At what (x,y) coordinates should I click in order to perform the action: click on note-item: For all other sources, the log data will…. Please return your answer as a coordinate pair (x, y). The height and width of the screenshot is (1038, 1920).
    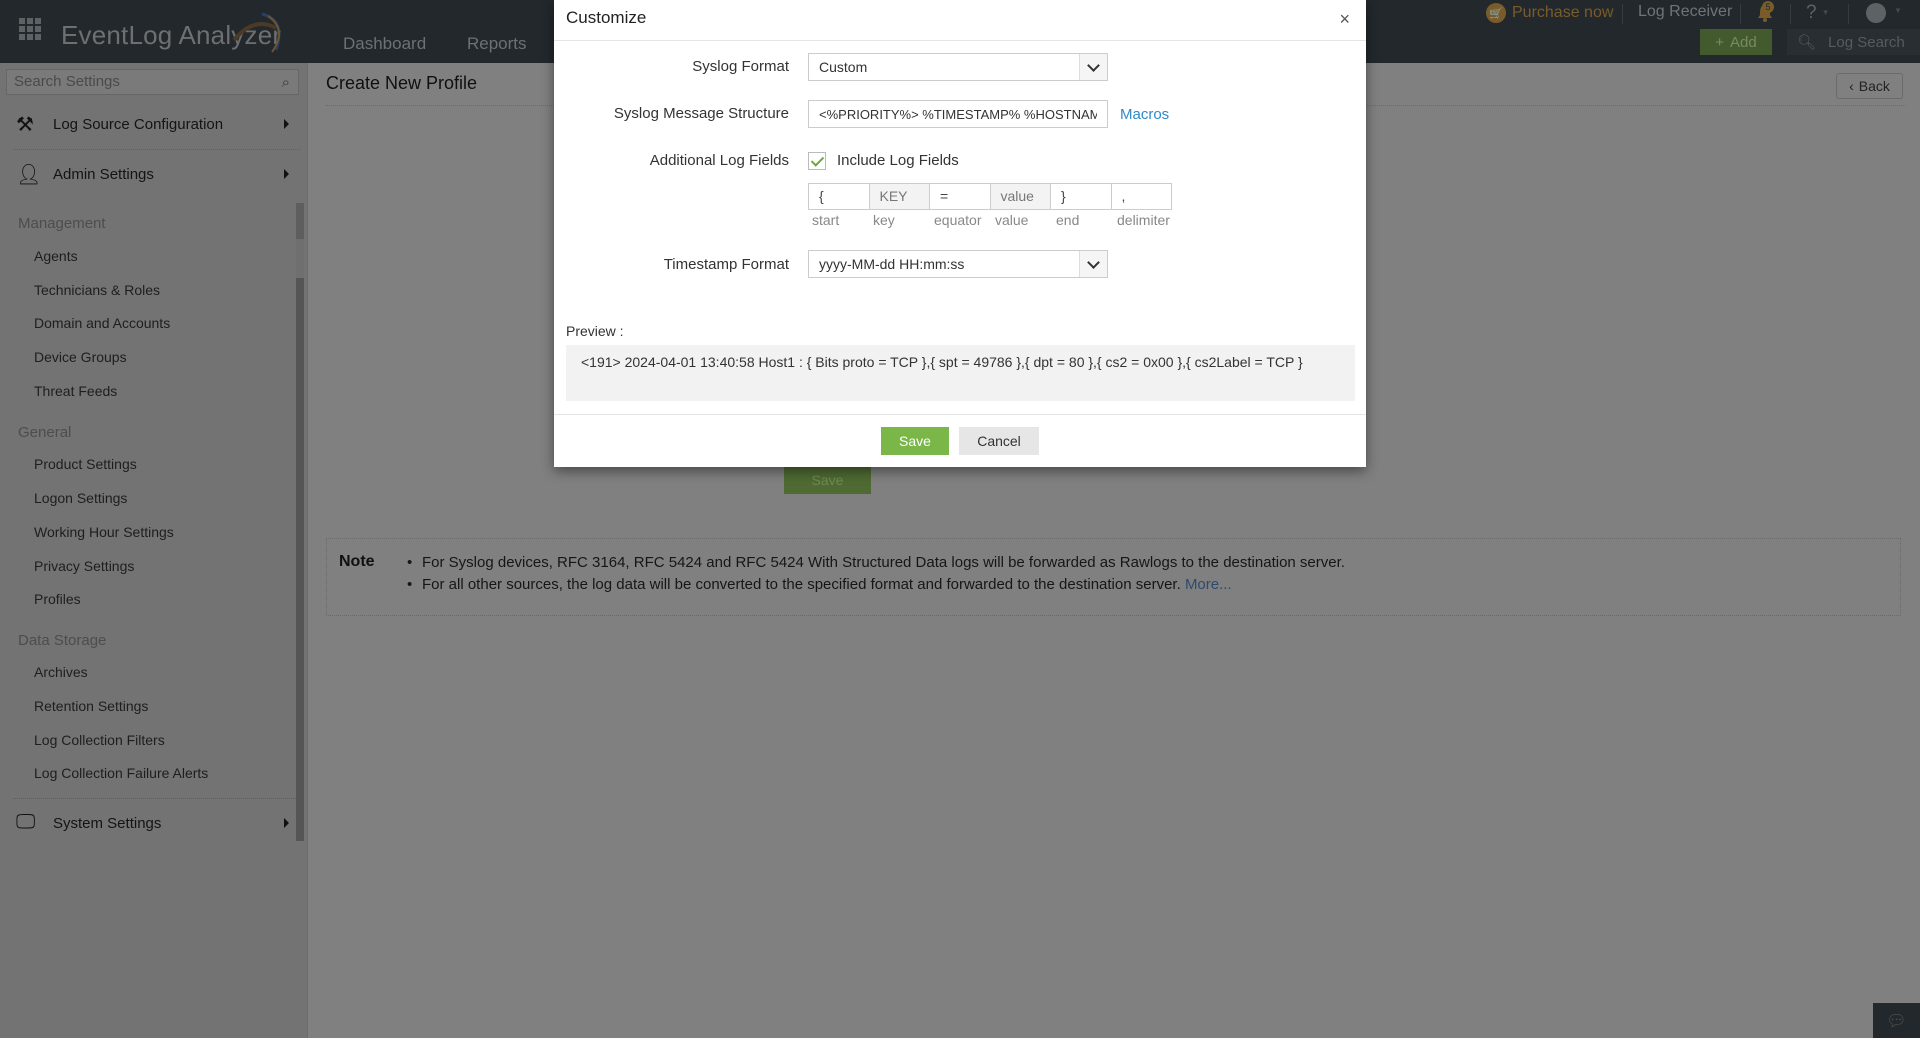
    Looking at the image, I should click on (876, 585).